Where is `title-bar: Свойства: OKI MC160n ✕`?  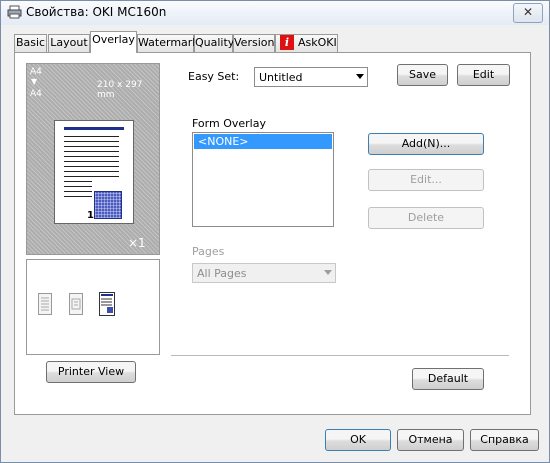 title-bar: Свойства: OKI MC160n ✕ is located at coordinates (275, 13).